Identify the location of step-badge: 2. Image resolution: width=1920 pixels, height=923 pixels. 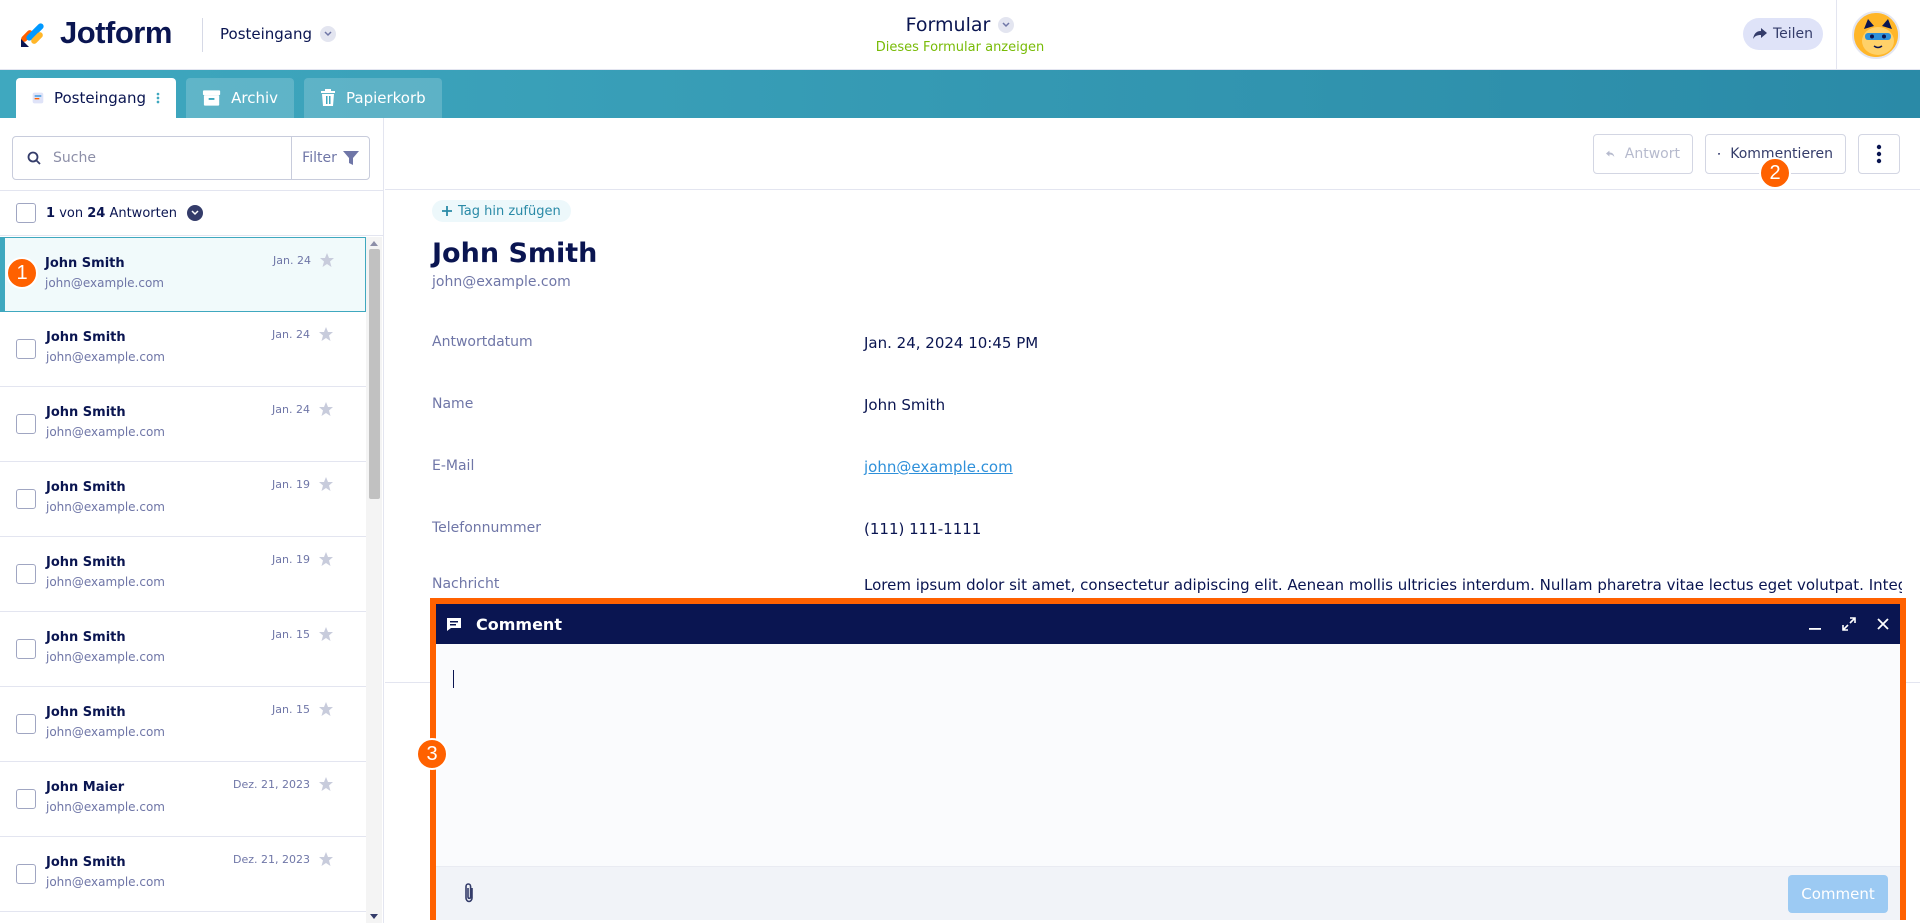
(1775, 173).